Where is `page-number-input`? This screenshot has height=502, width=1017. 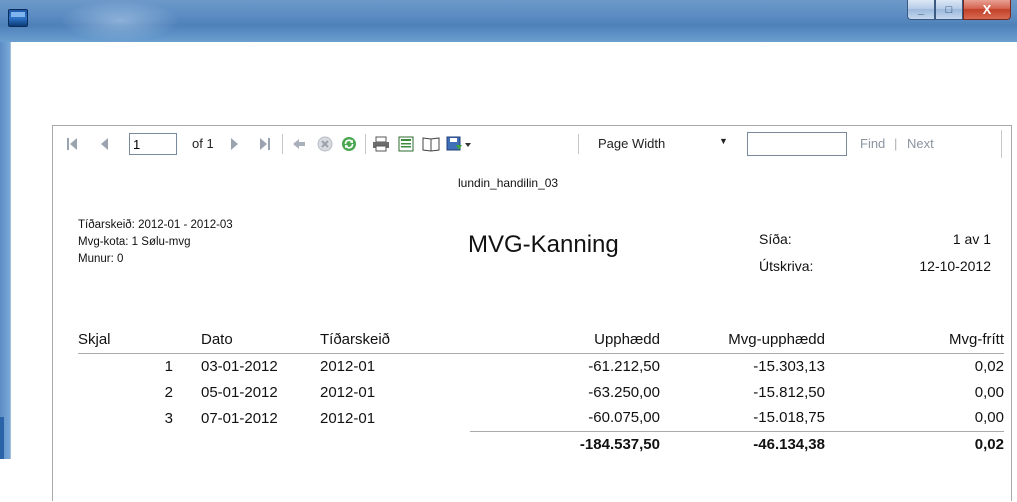 page-number-input is located at coordinates (153, 144).